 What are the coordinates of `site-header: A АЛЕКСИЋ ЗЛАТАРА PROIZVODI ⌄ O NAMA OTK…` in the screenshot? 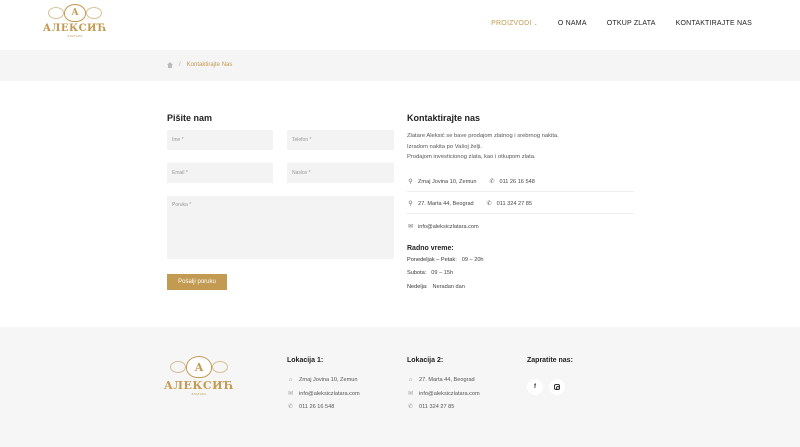 It's located at (400, 25).